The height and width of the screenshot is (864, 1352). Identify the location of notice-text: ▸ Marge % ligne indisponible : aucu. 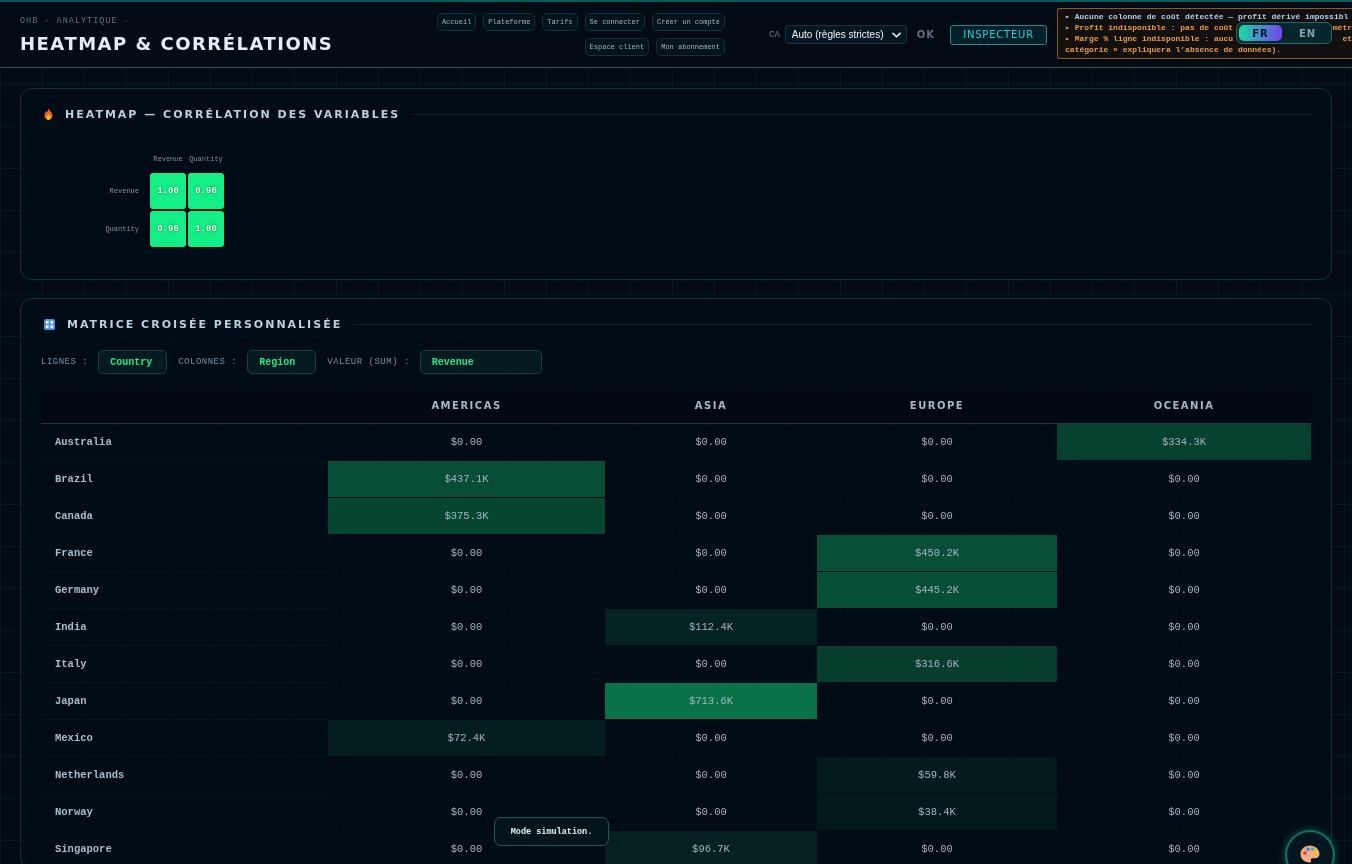
(1149, 38).